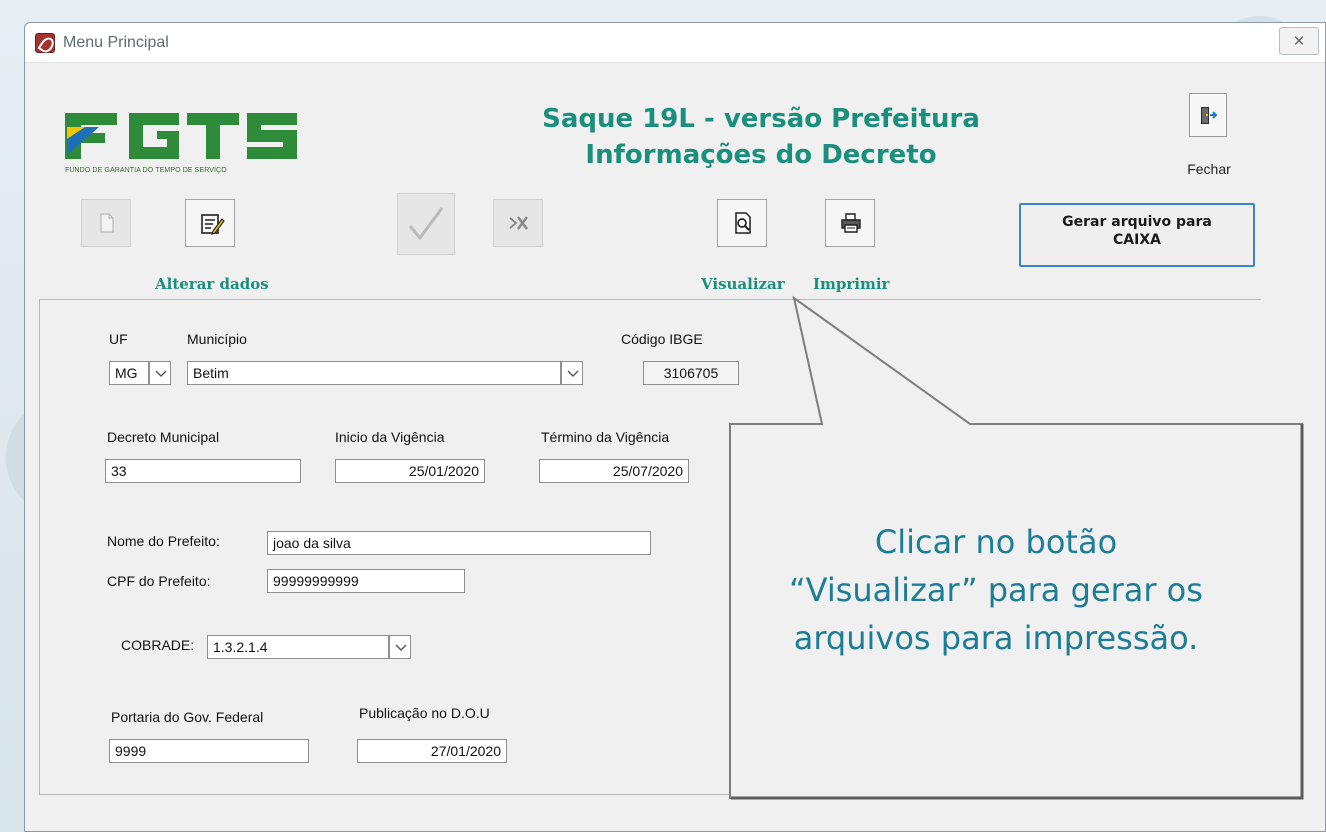 This screenshot has width=1326, height=832. What do you see at coordinates (1137, 222) in the screenshot?
I see `generate-button-label-line-1: Gerar arquivo para` at bounding box center [1137, 222].